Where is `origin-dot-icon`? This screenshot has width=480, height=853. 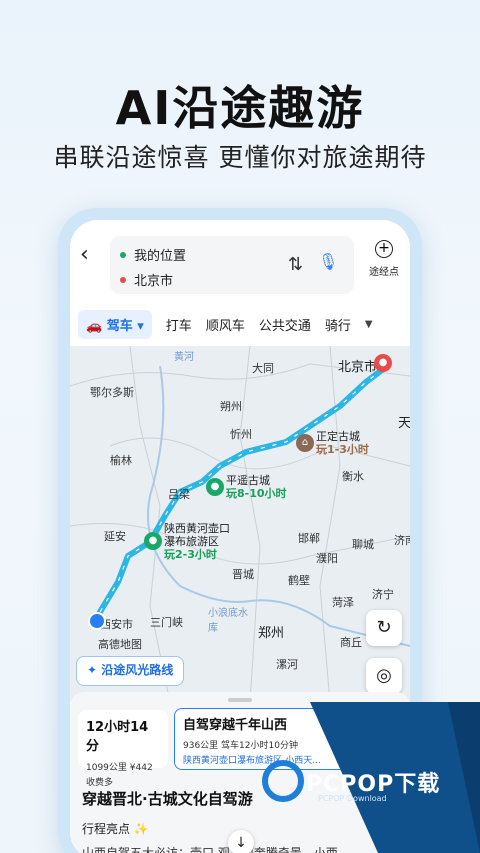 origin-dot-icon is located at coordinates (123, 254).